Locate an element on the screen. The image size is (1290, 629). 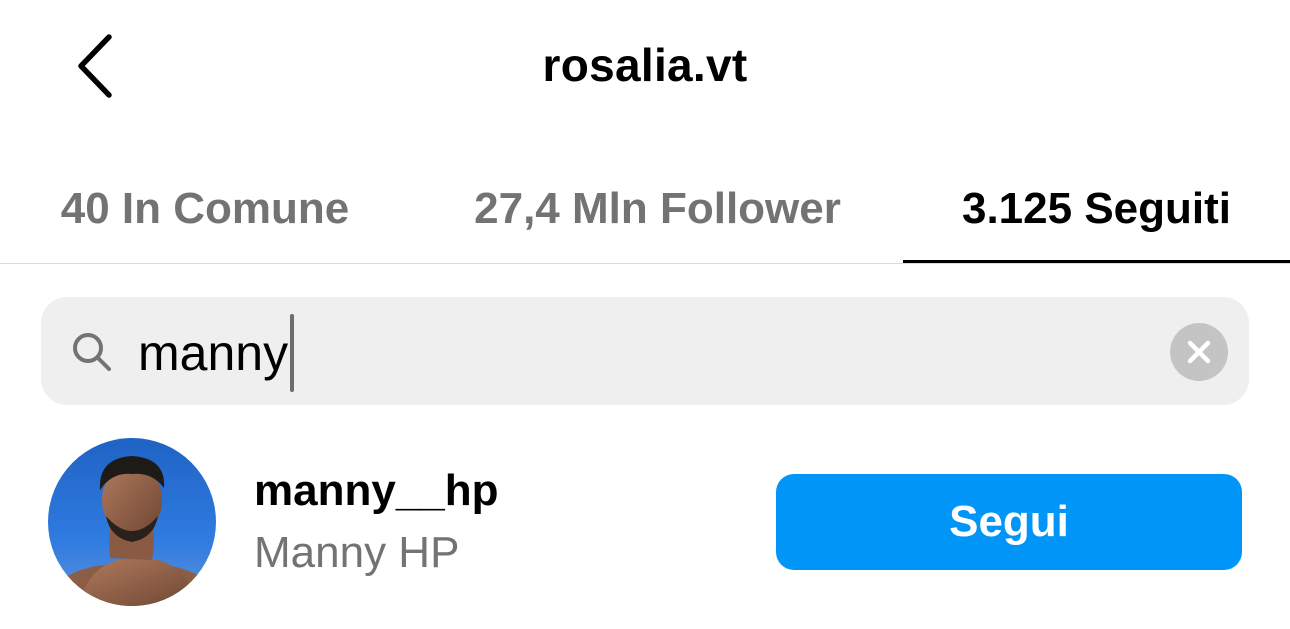
active-tab-indicator is located at coordinates (1096, 261).